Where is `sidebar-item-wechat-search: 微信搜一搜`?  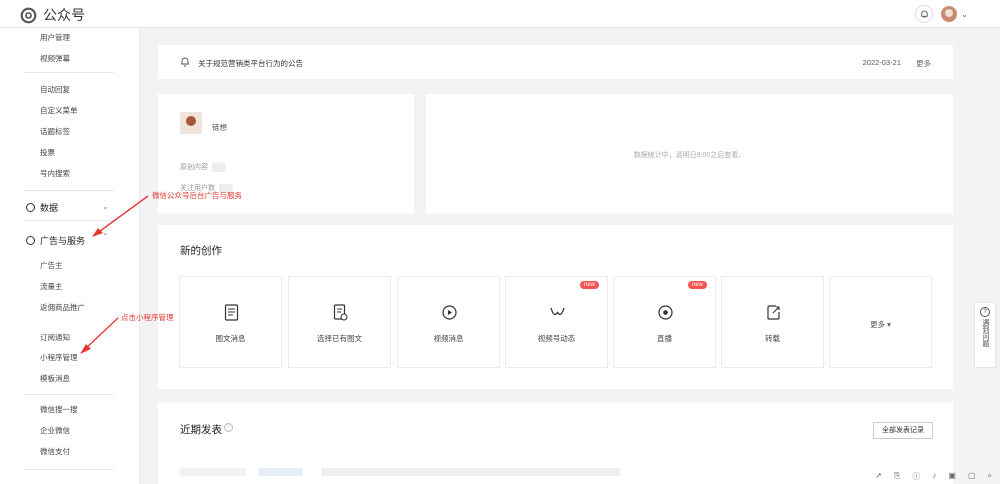
sidebar-item-wechat-search: 微信搜一搜 is located at coordinates (59, 409).